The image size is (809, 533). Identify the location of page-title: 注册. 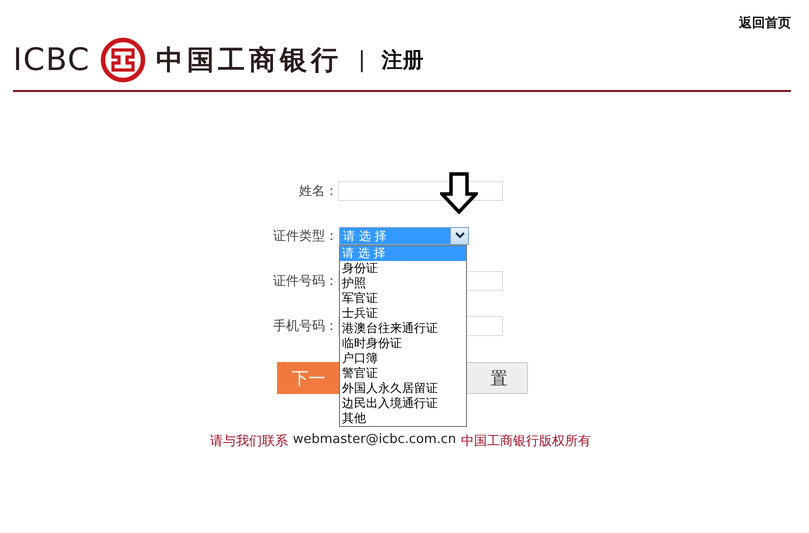
(403, 60).